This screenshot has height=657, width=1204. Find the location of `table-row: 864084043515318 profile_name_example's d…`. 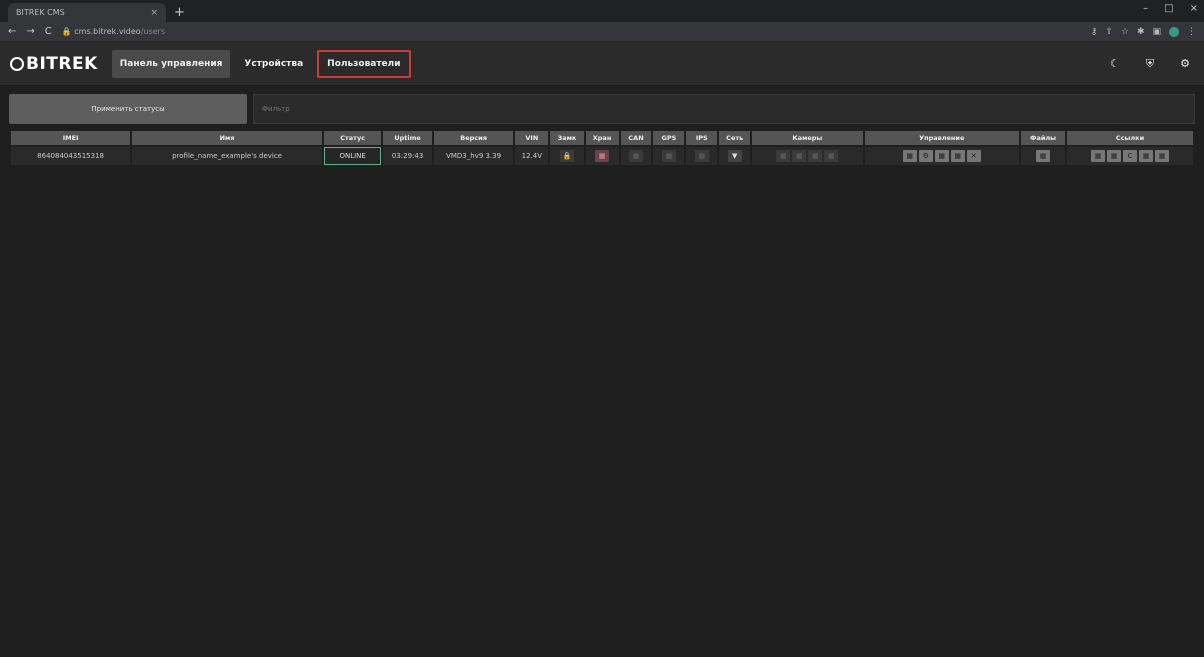

table-row: 864084043515318 profile_name_example's d… is located at coordinates (602, 156).